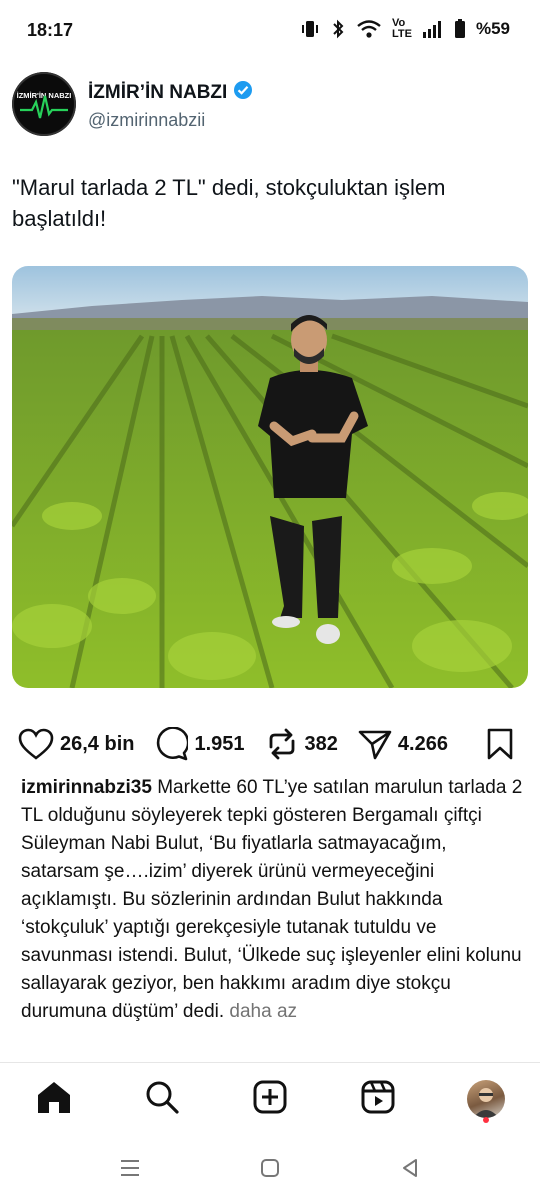 The width and height of the screenshot is (540, 1200). What do you see at coordinates (338, 29) in the screenshot?
I see `bluetooth-icon` at bounding box center [338, 29].